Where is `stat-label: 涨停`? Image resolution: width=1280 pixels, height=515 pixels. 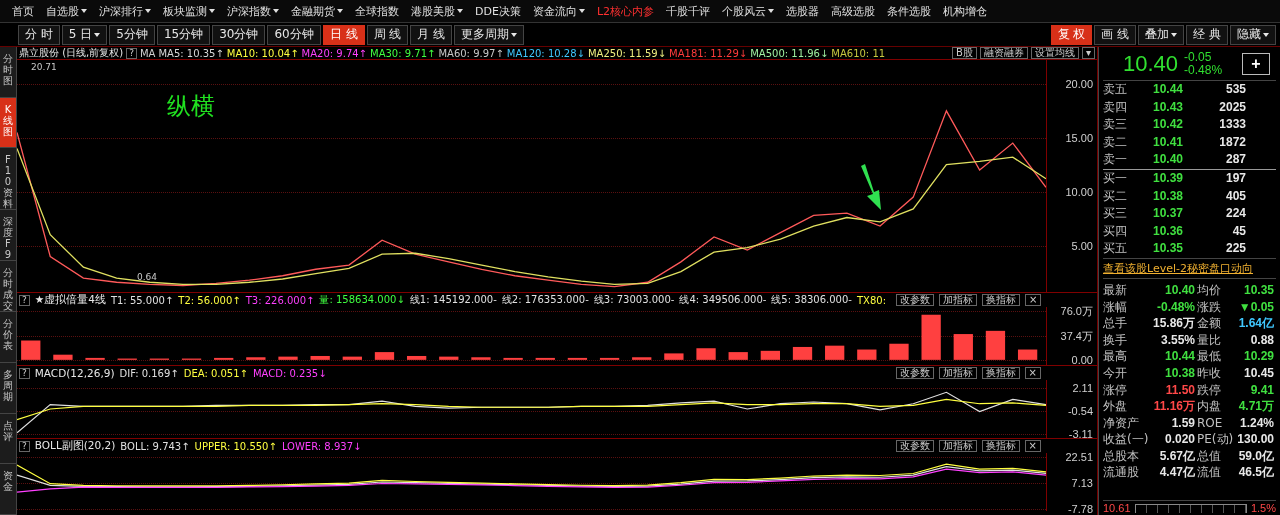
stat-label: 涨停 is located at coordinates (1115, 390).